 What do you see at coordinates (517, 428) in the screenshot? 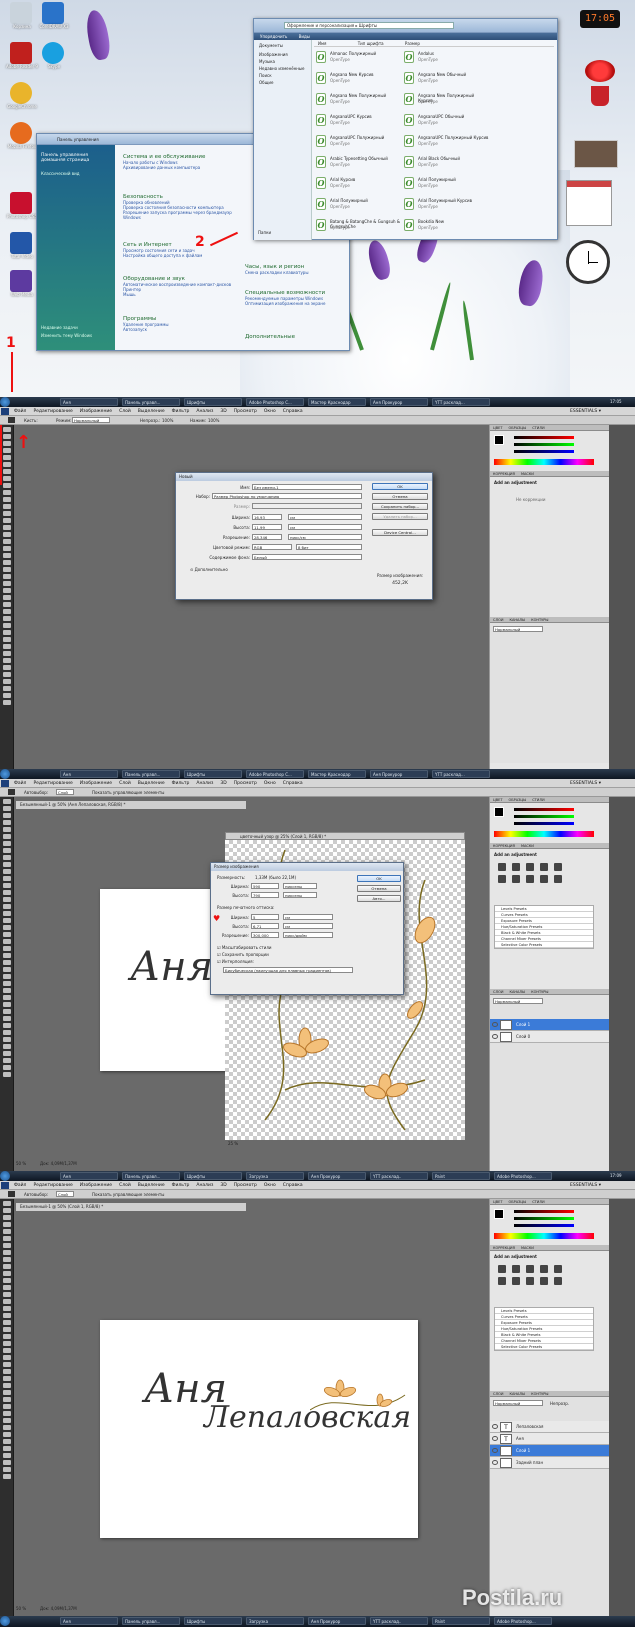
I see `panel-tab: ОБРАЗЦЫ` at bounding box center [517, 428].